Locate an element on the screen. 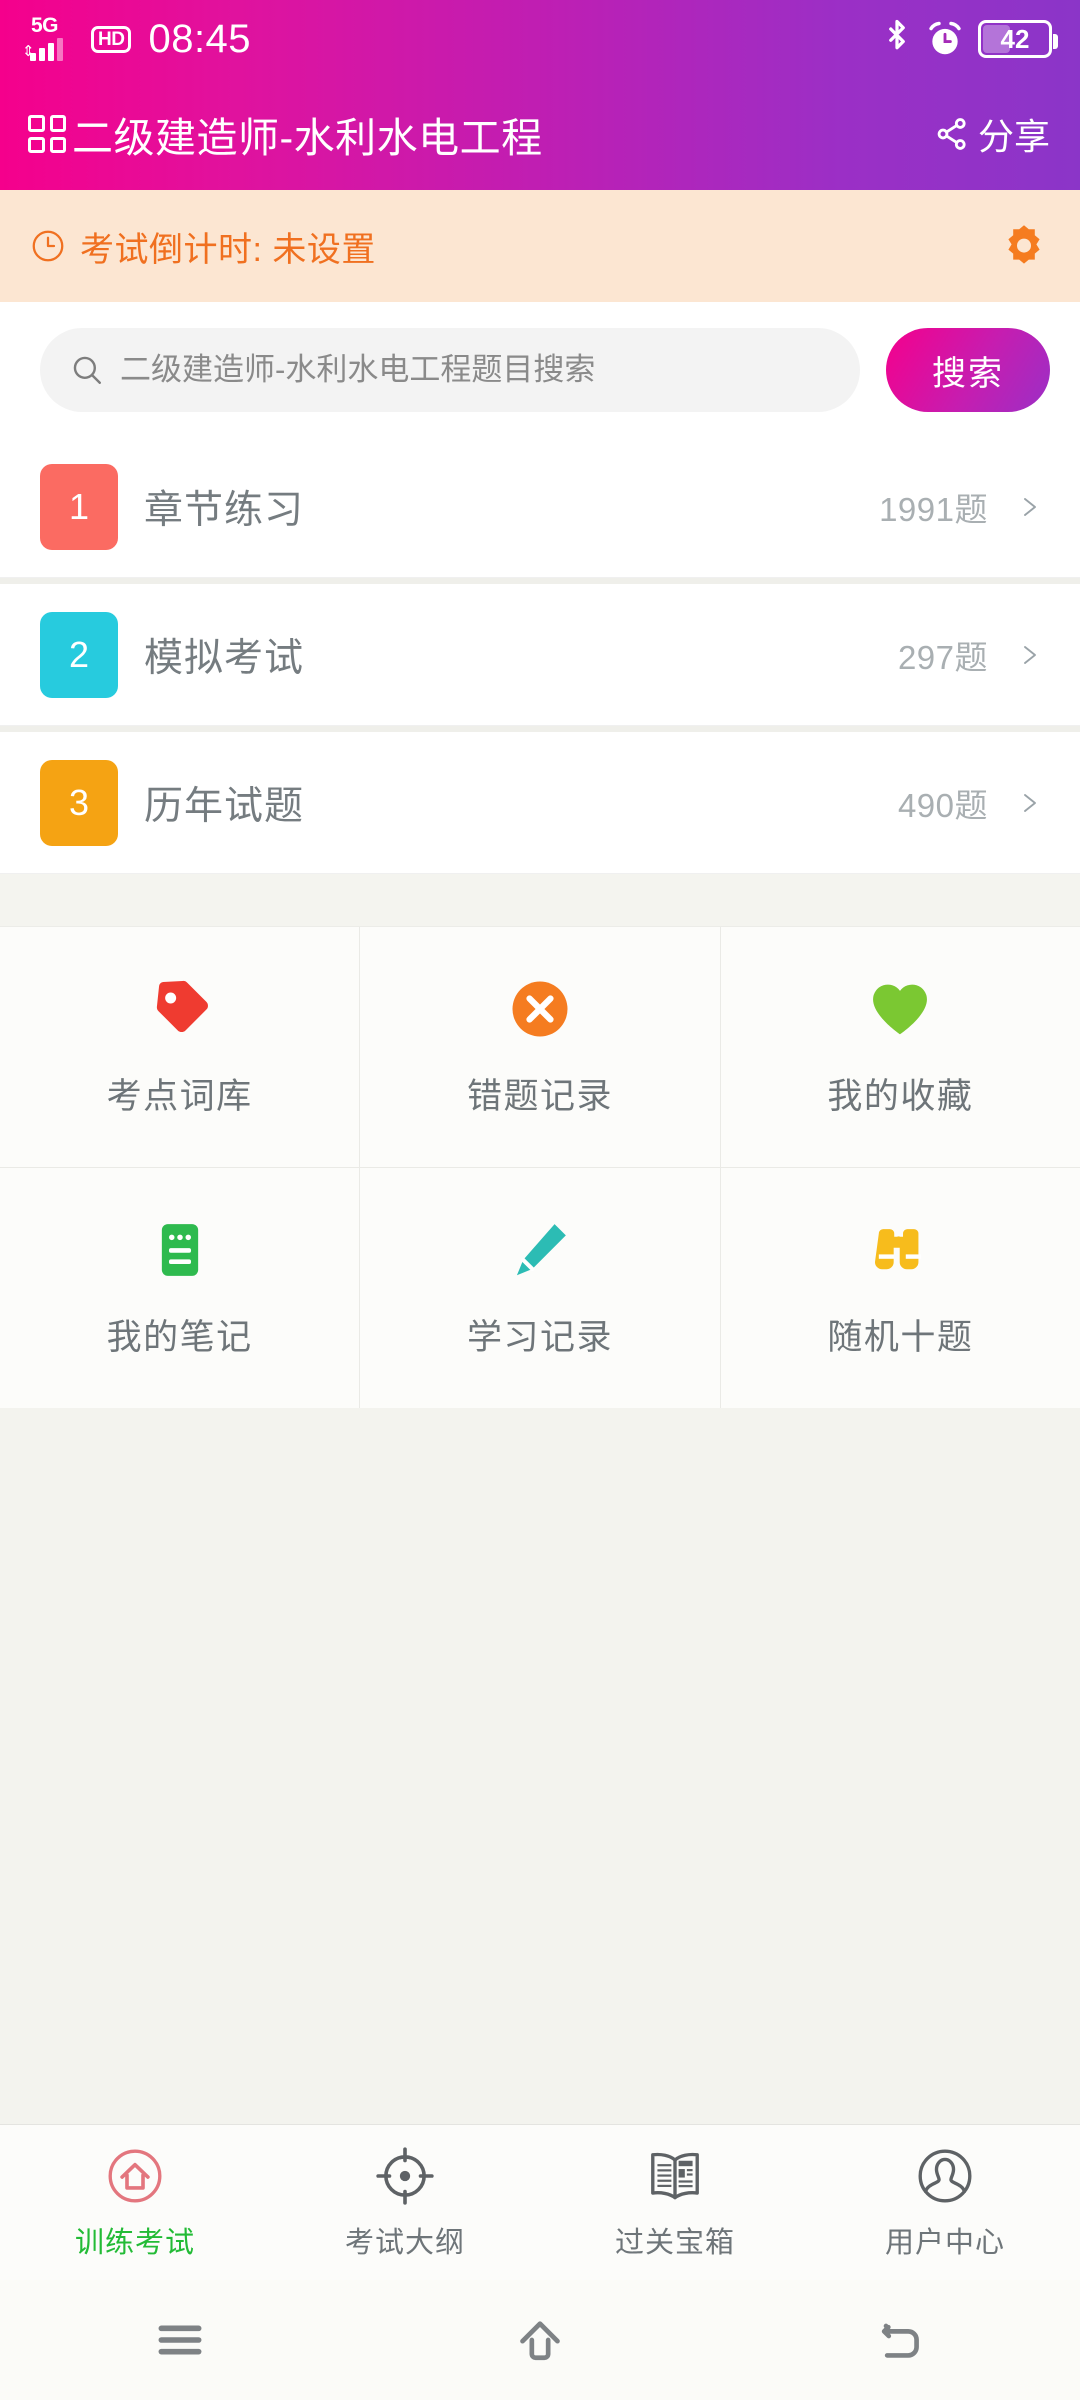 The height and width of the screenshot is (2400, 1080). menu-icon is located at coordinates (180, 2340).